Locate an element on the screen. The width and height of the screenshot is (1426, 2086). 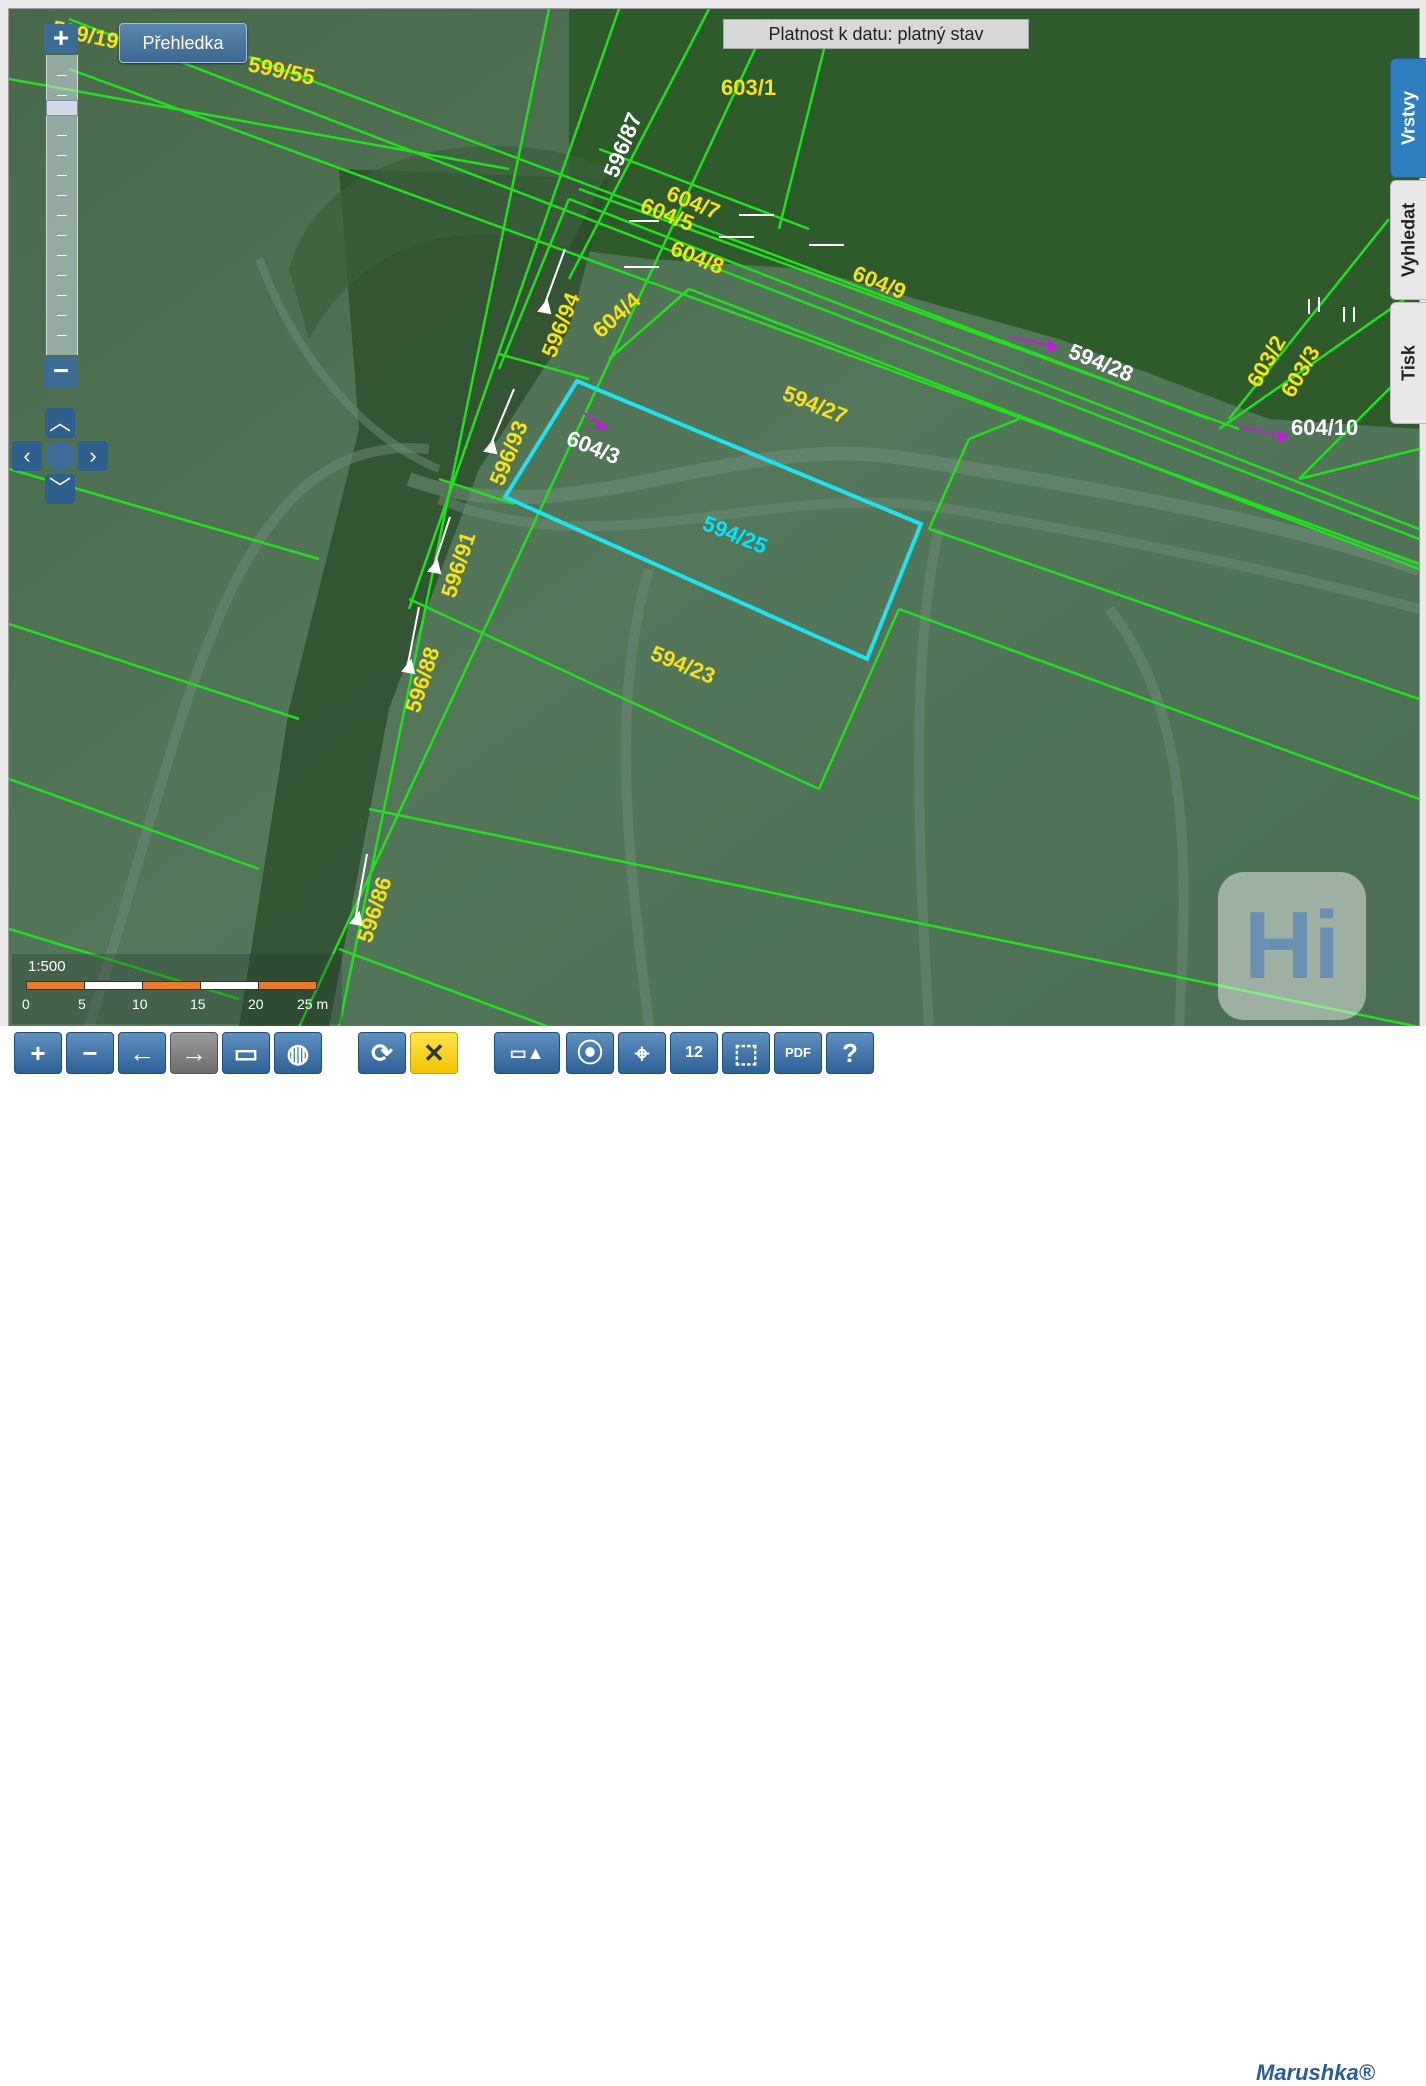
forward-button: → is located at coordinates (194, 1053).